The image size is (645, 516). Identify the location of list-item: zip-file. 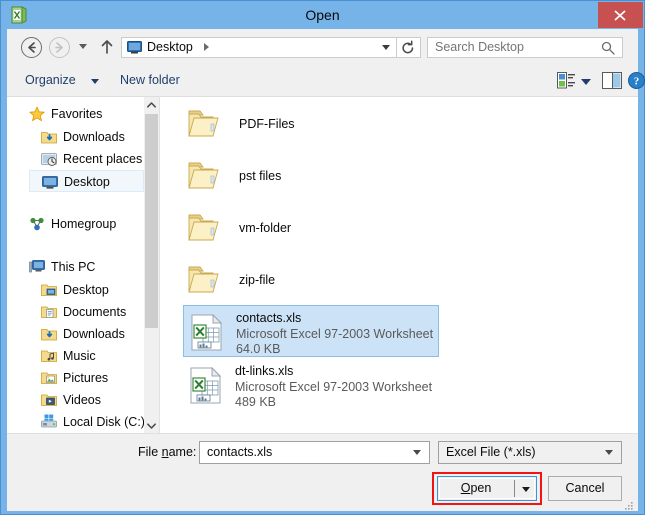
(392, 282).